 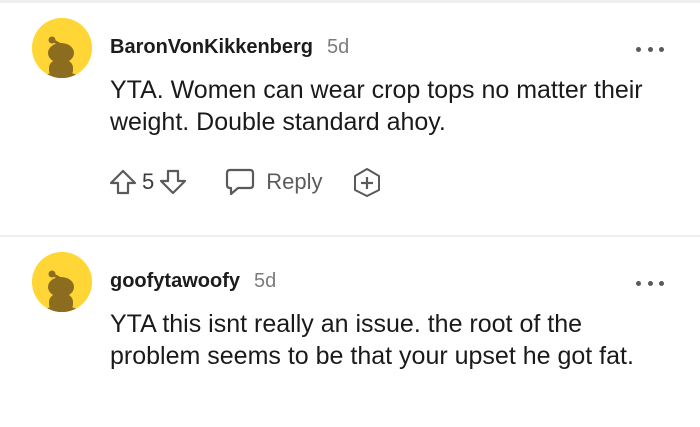 I want to click on comment-meta: goofytawoofy 5d, so click(x=193, y=283).